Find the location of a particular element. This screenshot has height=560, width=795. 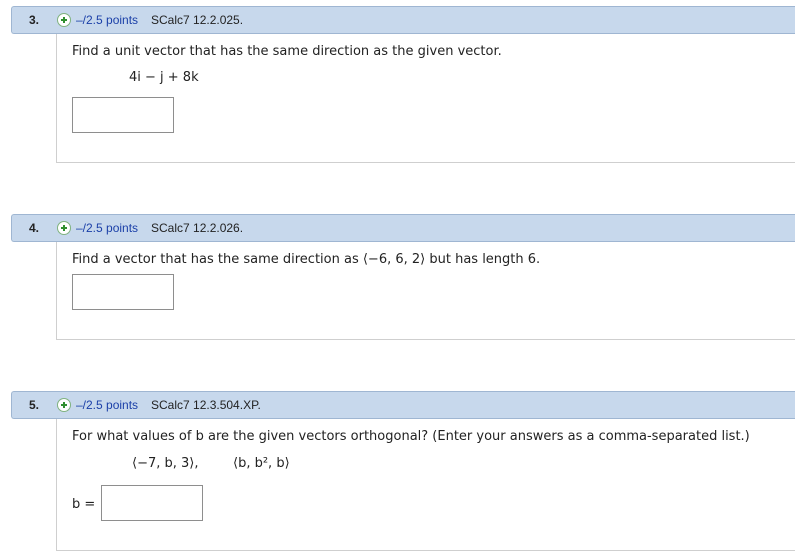

answer-label: b = is located at coordinates (84, 504).